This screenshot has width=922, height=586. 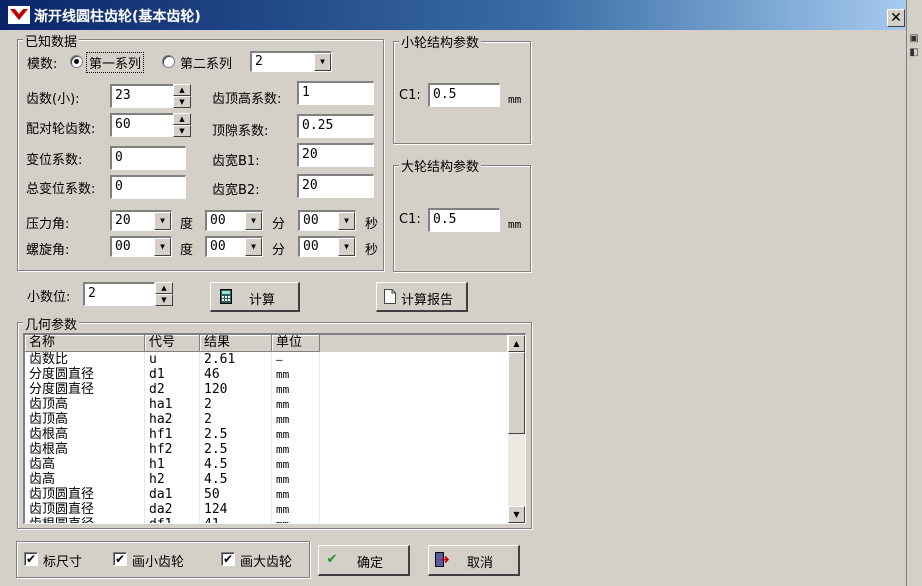 I want to click on table-row: 齿高 h1 4.5 mm, so click(x=266, y=464).